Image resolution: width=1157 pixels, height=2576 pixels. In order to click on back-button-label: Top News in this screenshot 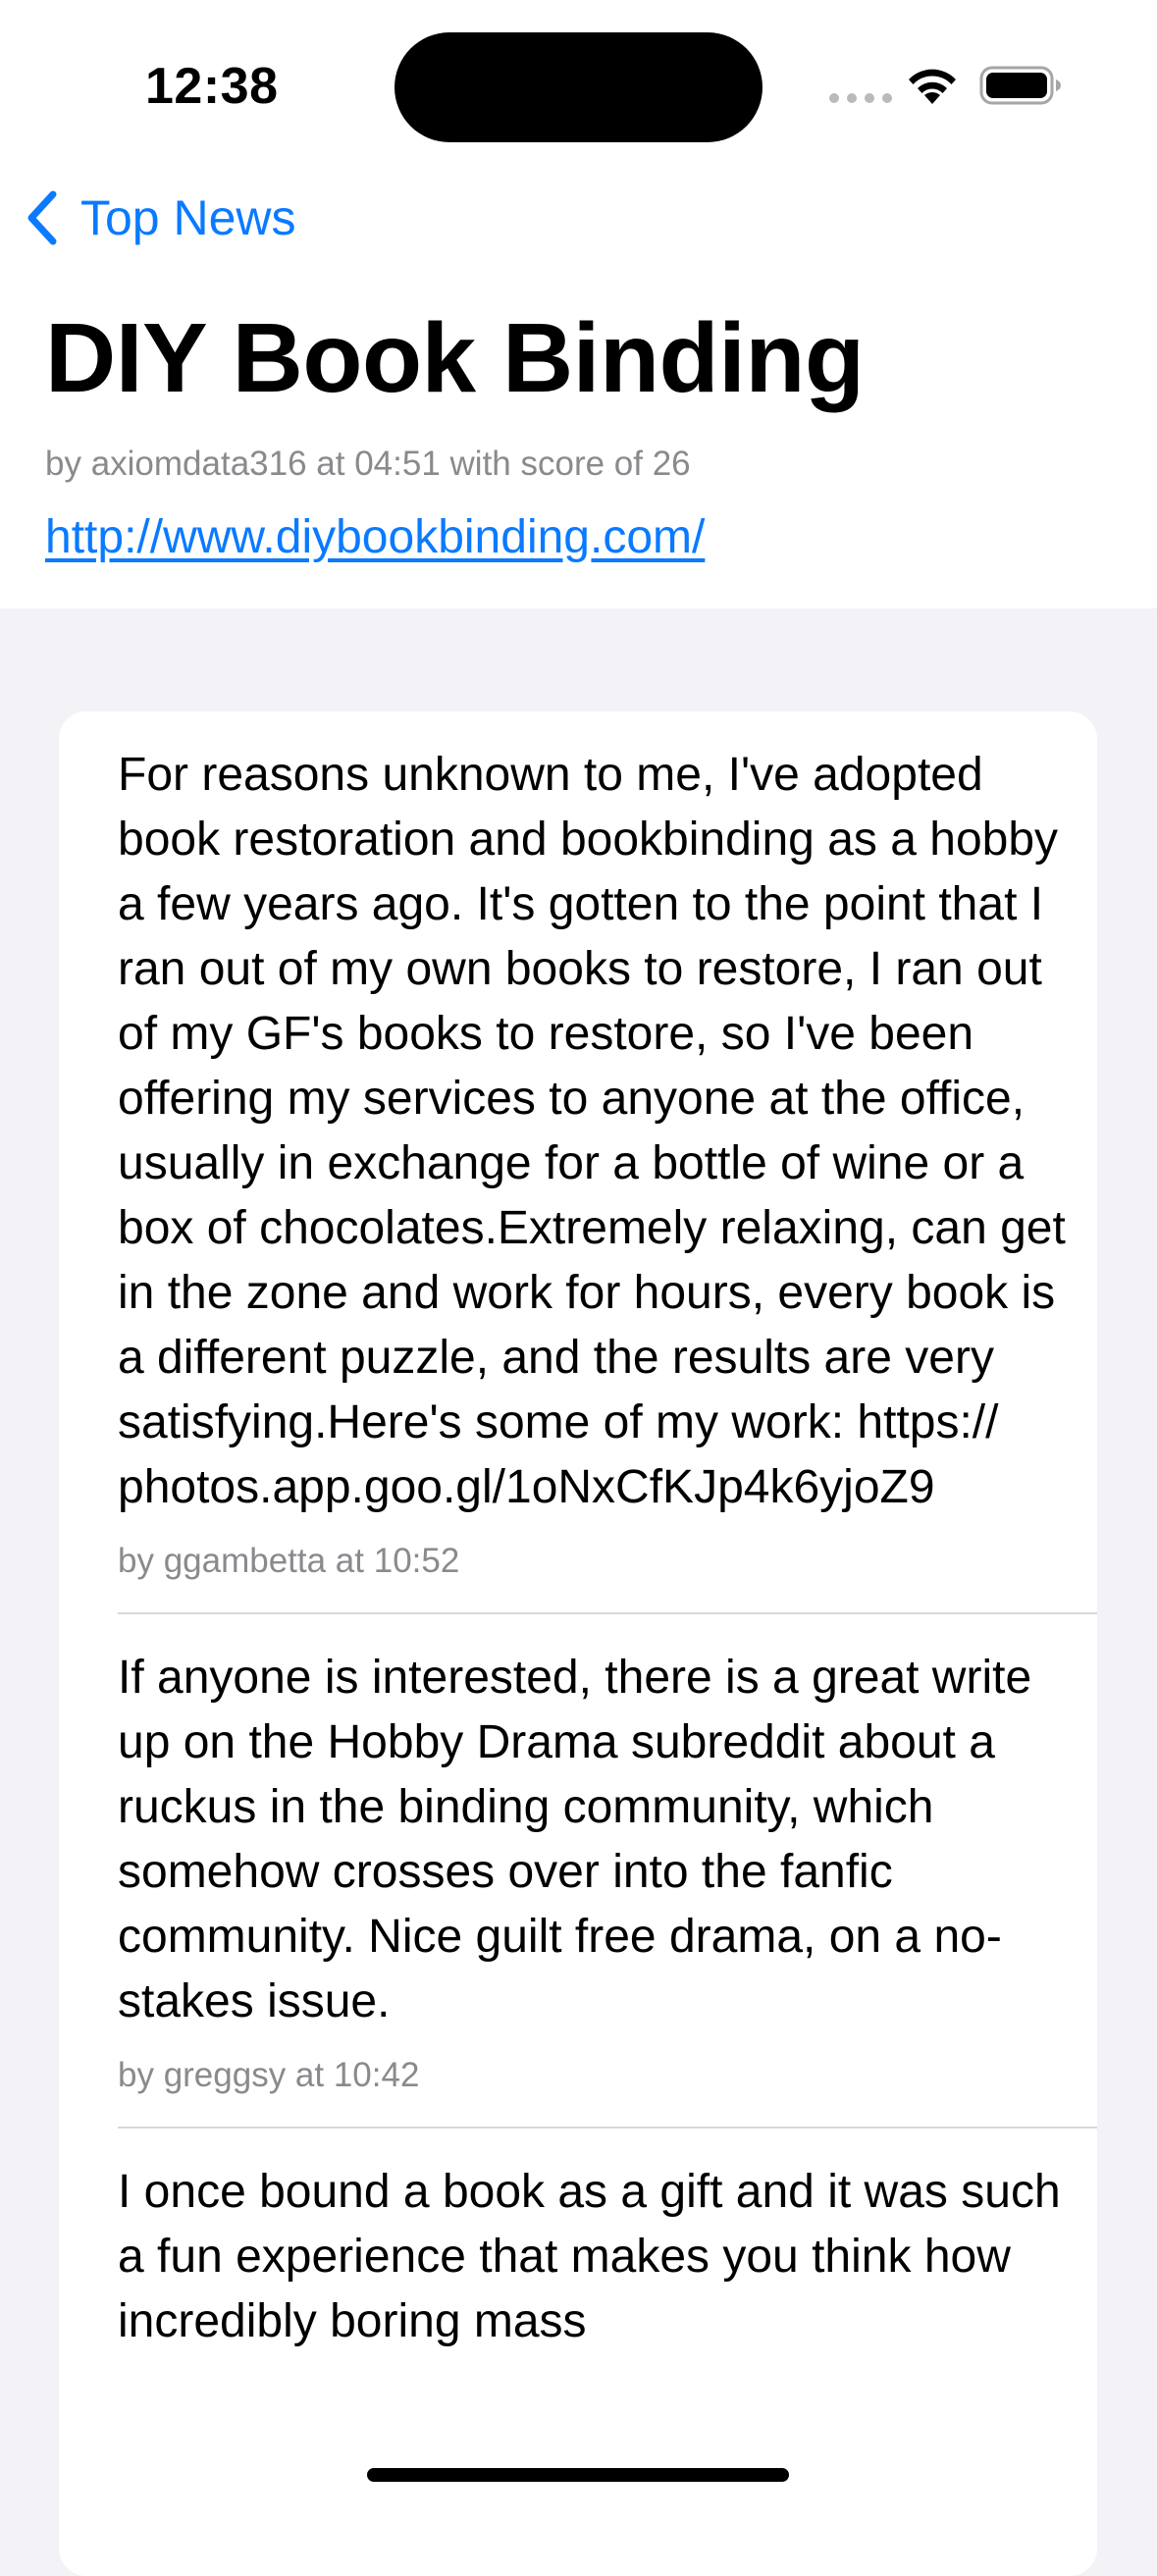, I will do `click(188, 217)`.